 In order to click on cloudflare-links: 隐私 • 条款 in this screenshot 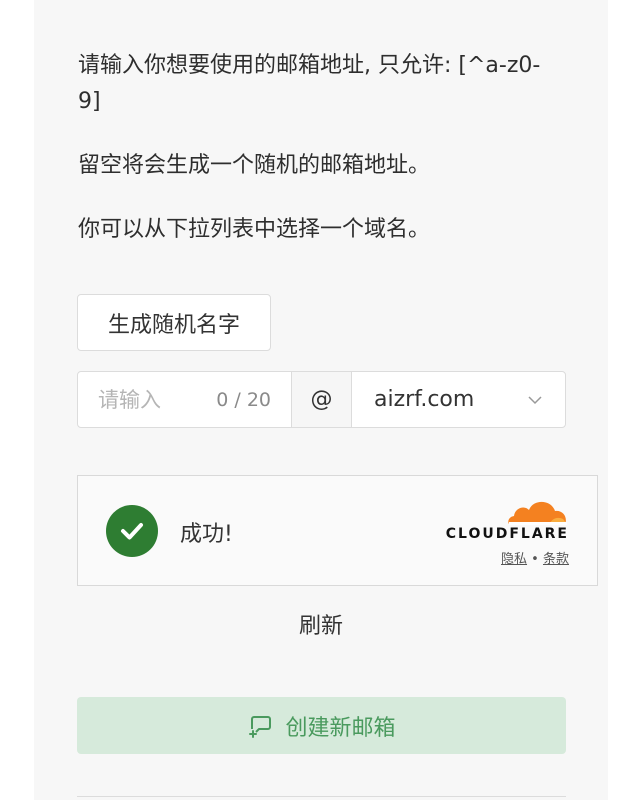, I will do `click(535, 557)`.